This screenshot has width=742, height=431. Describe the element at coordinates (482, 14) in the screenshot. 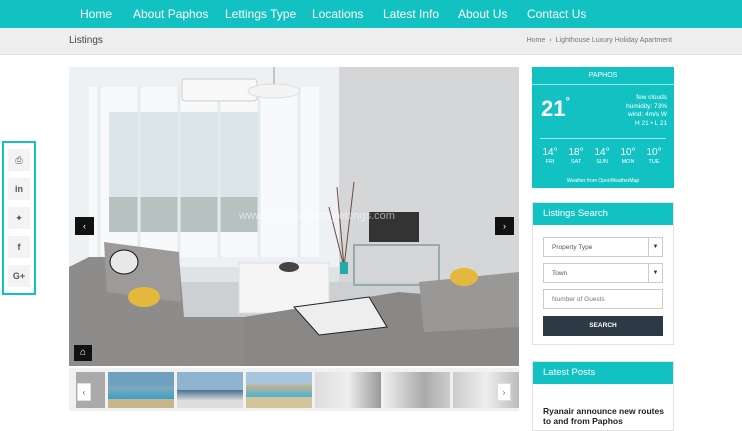

I see `nav-about-us: About Us` at that location.